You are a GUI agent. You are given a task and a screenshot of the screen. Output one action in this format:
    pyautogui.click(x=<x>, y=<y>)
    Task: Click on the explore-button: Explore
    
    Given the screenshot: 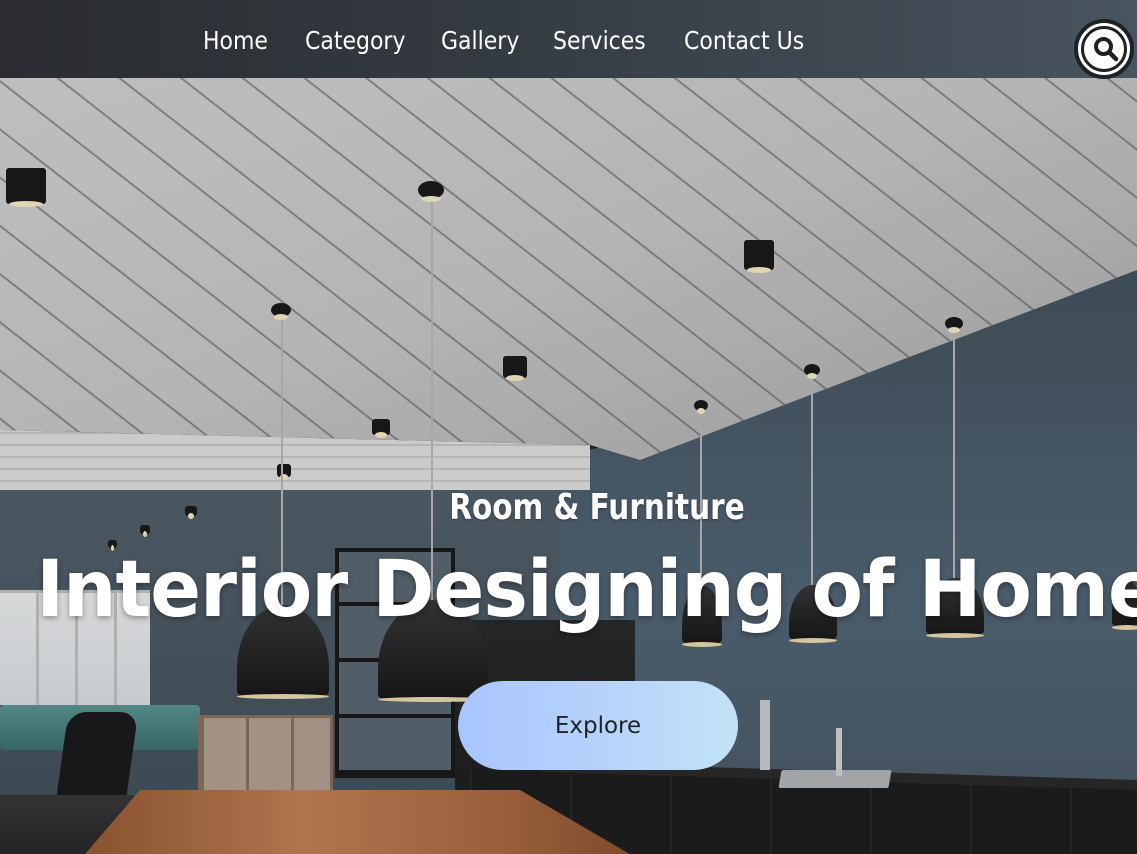 What is the action you would take?
    pyautogui.click(x=598, y=725)
    